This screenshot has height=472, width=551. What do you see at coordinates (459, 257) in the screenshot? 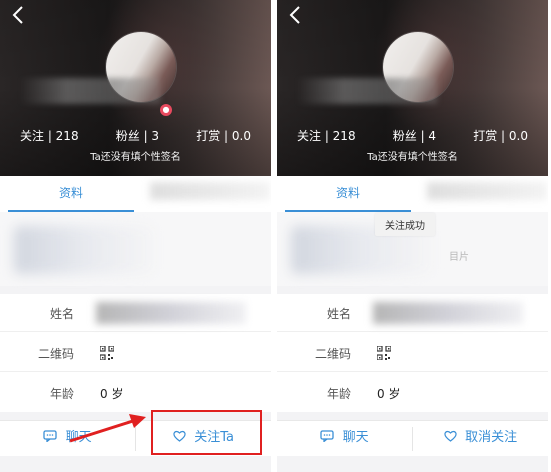
I see `photo-hint: 目片` at bounding box center [459, 257].